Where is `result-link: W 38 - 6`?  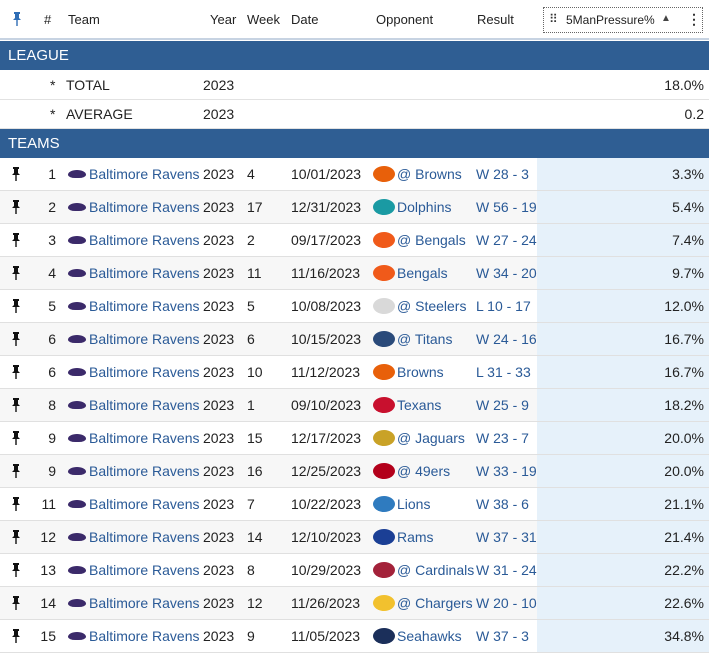
result-link: W 38 - 6 is located at coordinates (502, 504).